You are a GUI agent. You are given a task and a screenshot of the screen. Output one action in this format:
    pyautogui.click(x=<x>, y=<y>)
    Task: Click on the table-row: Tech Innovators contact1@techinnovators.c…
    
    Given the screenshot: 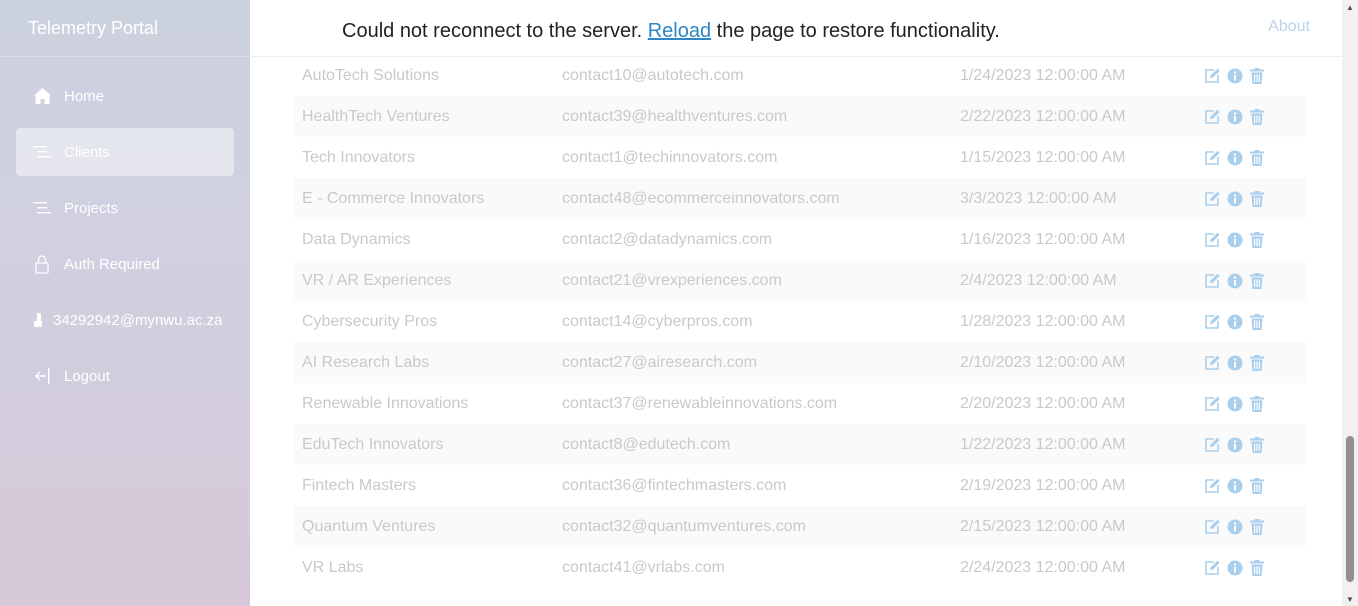 What is the action you would take?
    pyautogui.click(x=800, y=157)
    